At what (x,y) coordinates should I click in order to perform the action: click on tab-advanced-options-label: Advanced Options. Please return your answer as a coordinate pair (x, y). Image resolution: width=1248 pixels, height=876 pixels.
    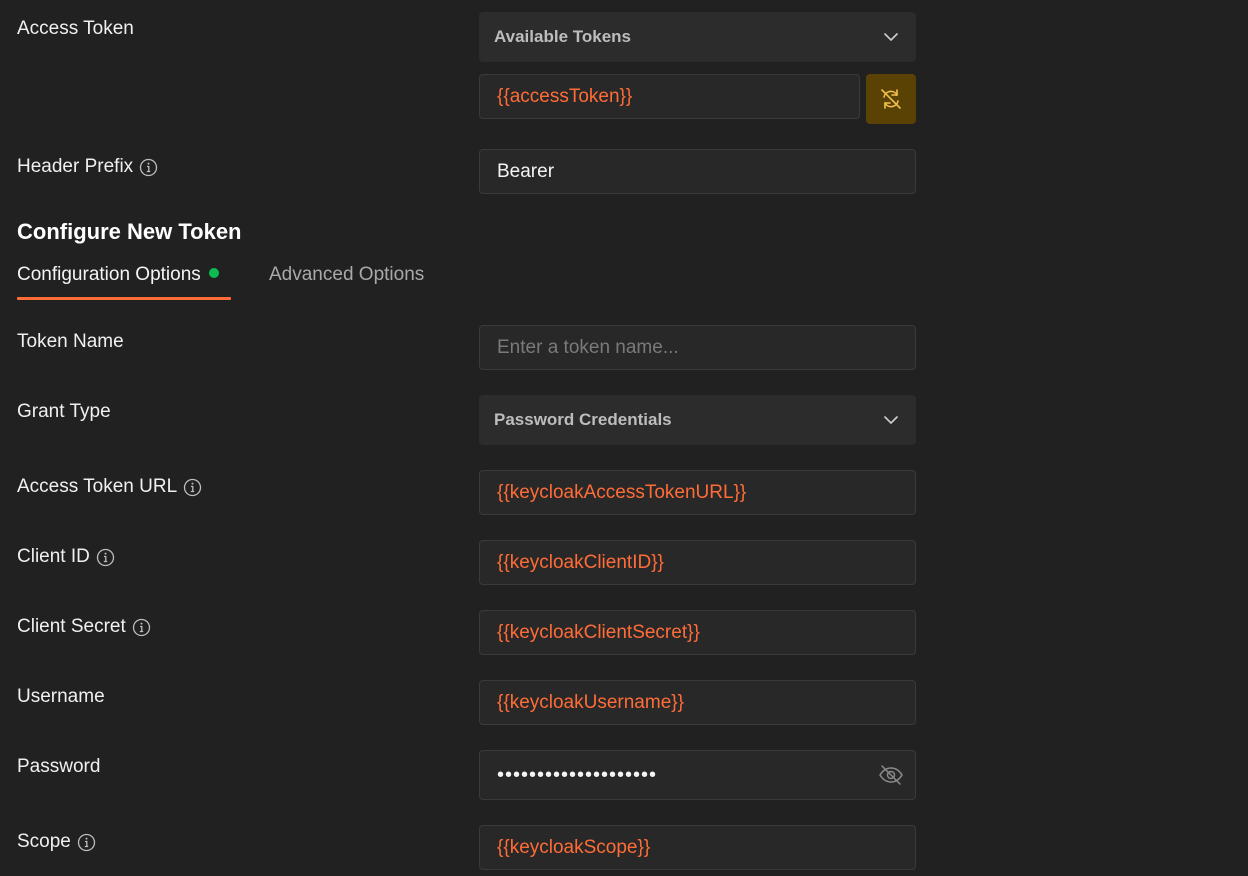
    Looking at the image, I should click on (347, 274).